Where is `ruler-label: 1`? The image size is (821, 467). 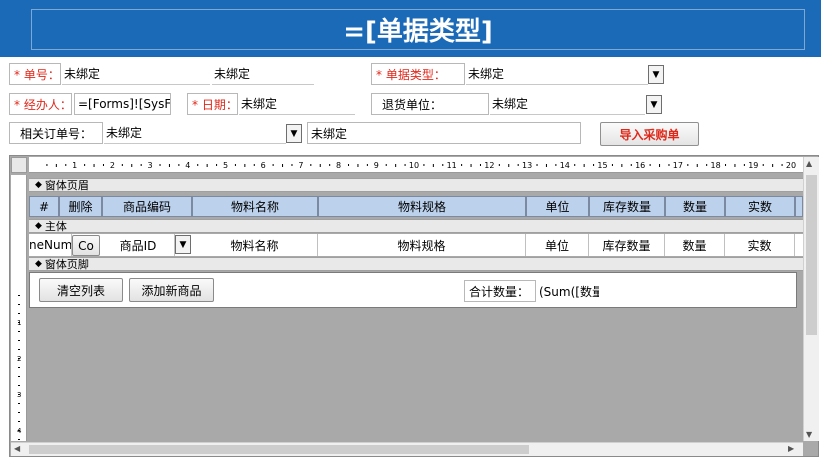 ruler-label: 1 is located at coordinates (74, 165).